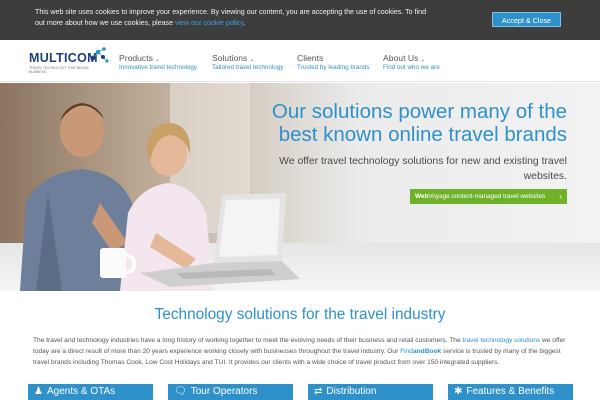  What do you see at coordinates (422, 196) in the screenshot?
I see `cta-brand-bold: Web` at bounding box center [422, 196].